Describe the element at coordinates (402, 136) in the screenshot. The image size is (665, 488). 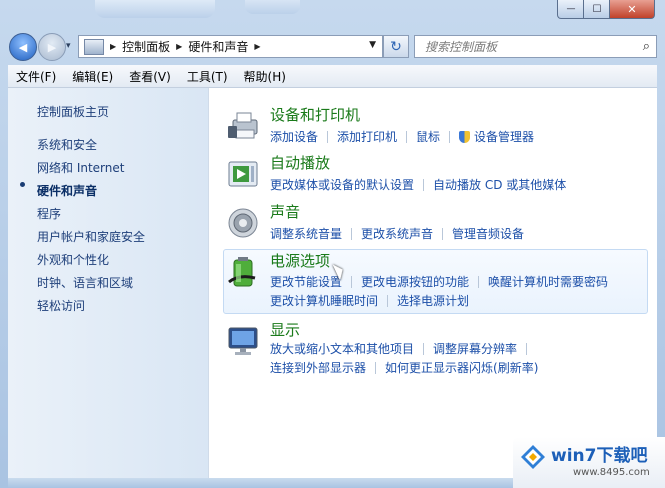
I see `category-links: 添加设备 添加打印机 鼠标 设备管理器` at that location.